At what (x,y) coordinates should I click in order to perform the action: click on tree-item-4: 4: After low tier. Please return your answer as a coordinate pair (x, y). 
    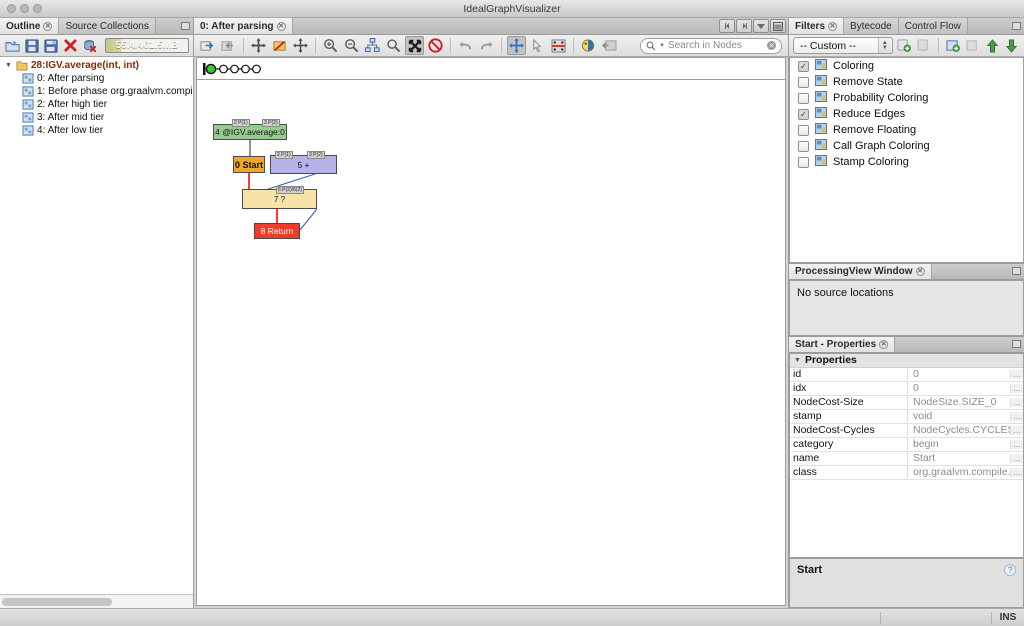
    Looking at the image, I should click on (96, 130).